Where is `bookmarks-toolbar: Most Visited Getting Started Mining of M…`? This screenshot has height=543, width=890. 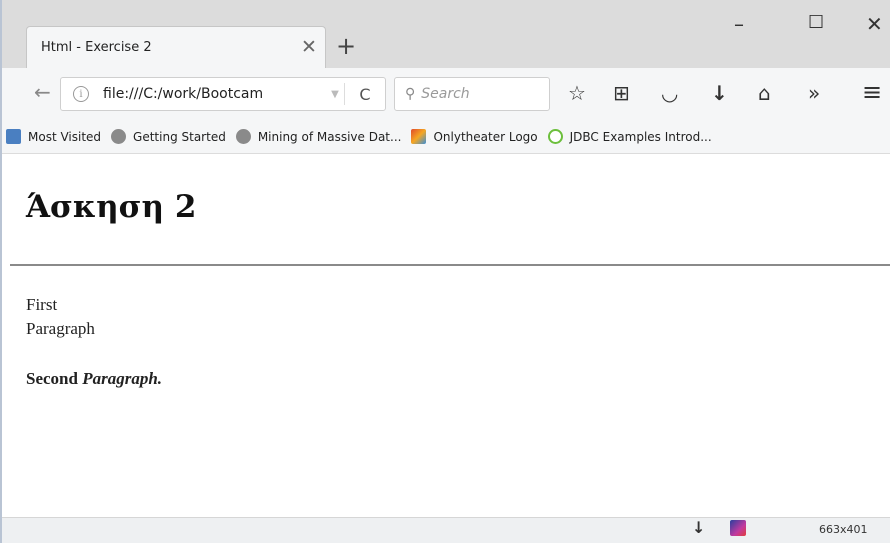 bookmarks-toolbar: Most Visited Getting Started Mining of M… is located at coordinates (446, 137).